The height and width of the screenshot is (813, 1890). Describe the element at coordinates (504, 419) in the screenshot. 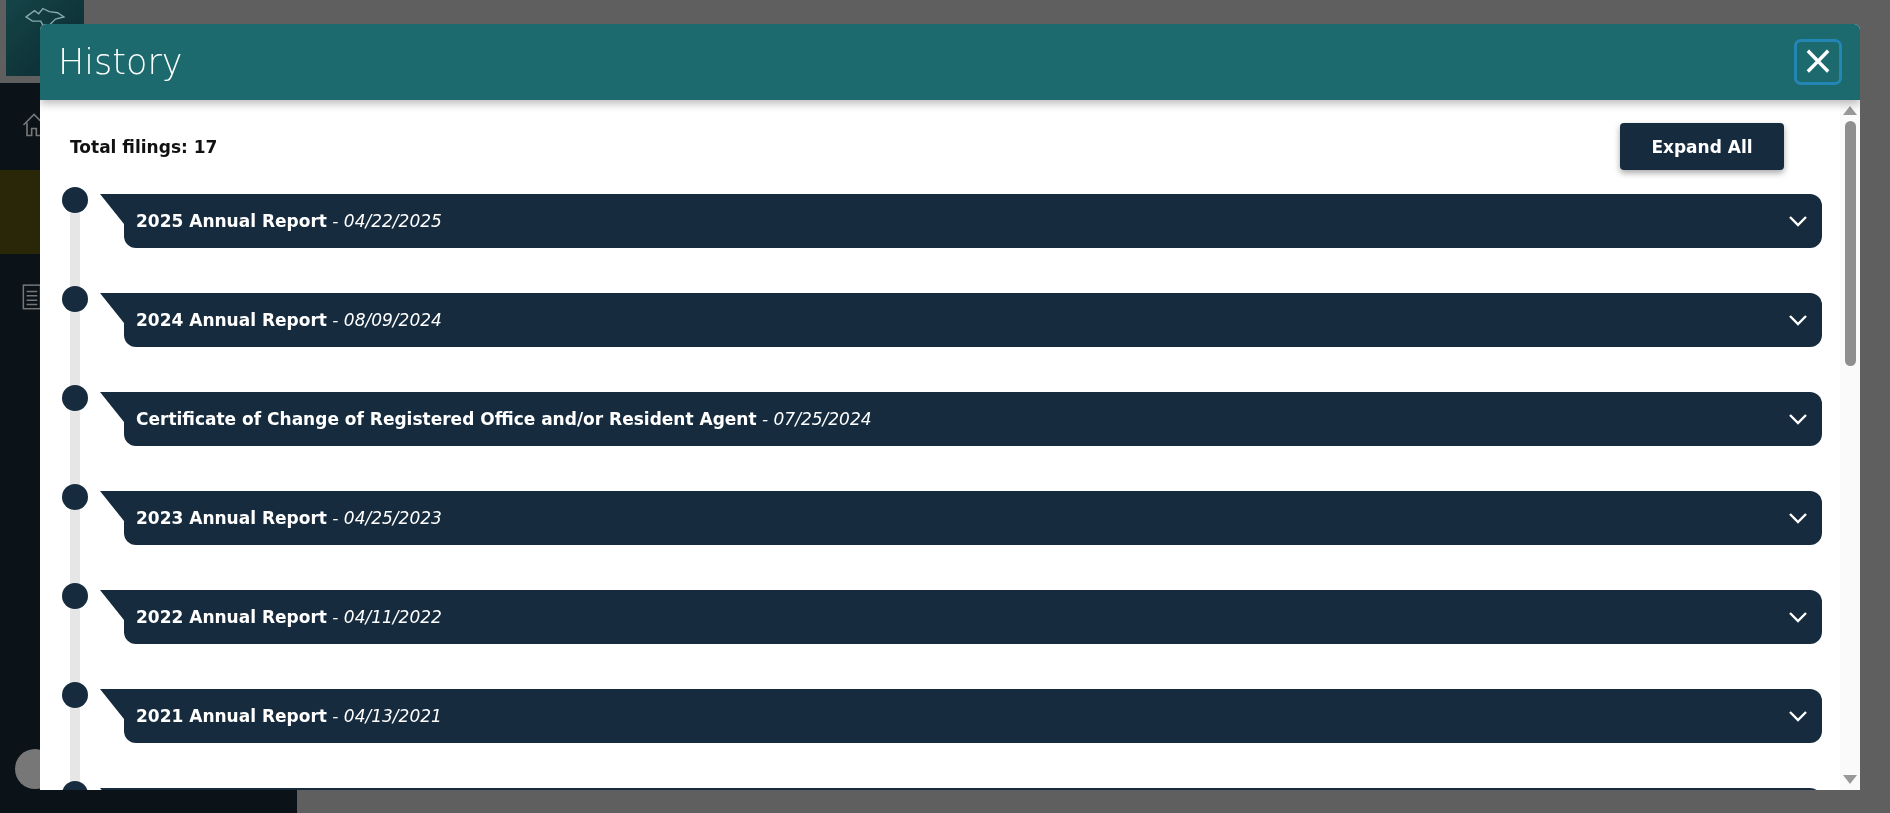

I see `filing-title: Certificate of Change of Registered Office and/or Resident Agent - 07/25/2024` at that location.